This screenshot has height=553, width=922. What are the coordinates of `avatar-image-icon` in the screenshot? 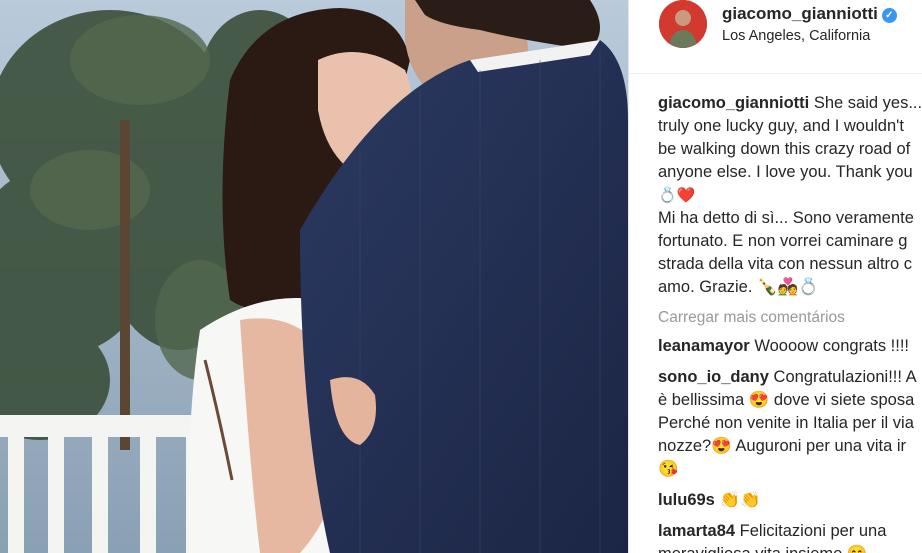 It's located at (683, 24).